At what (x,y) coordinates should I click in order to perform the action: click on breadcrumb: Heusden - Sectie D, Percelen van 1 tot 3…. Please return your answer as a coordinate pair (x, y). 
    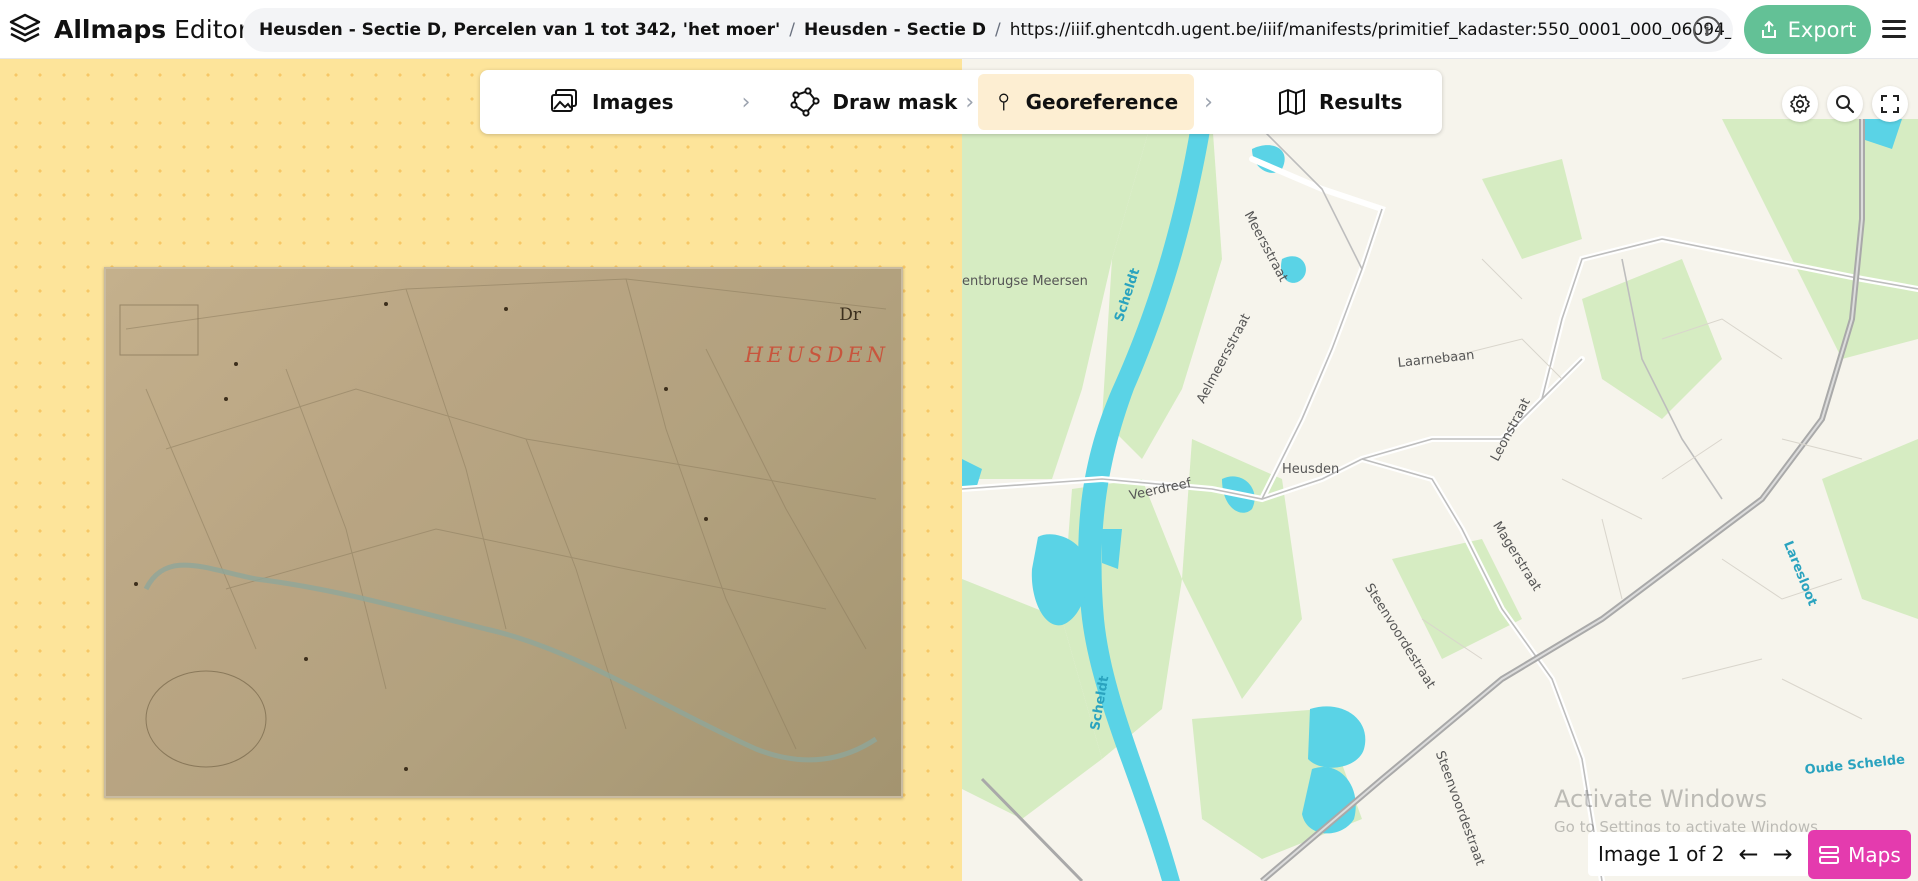
    Looking at the image, I should click on (988, 30).